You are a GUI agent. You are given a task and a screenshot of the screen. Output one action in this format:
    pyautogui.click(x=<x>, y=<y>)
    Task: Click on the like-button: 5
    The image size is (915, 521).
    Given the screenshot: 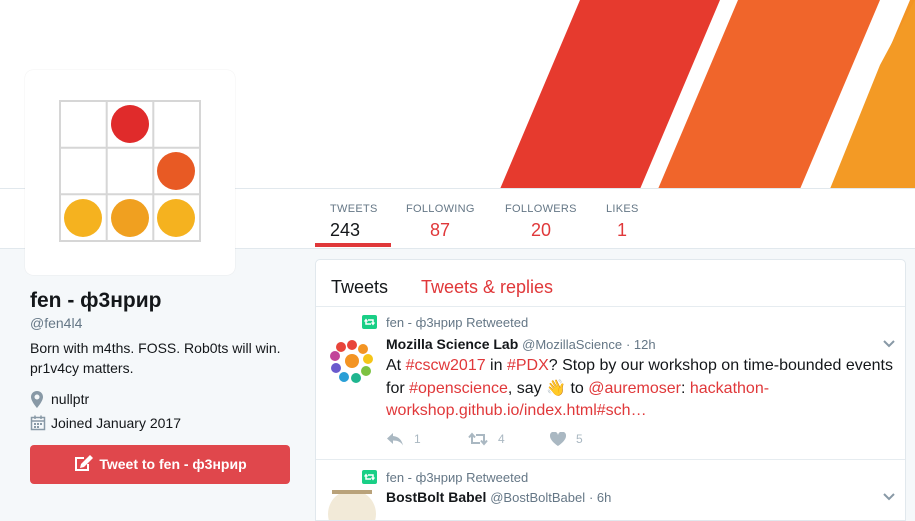 What is the action you would take?
    pyautogui.click(x=566, y=438)
    